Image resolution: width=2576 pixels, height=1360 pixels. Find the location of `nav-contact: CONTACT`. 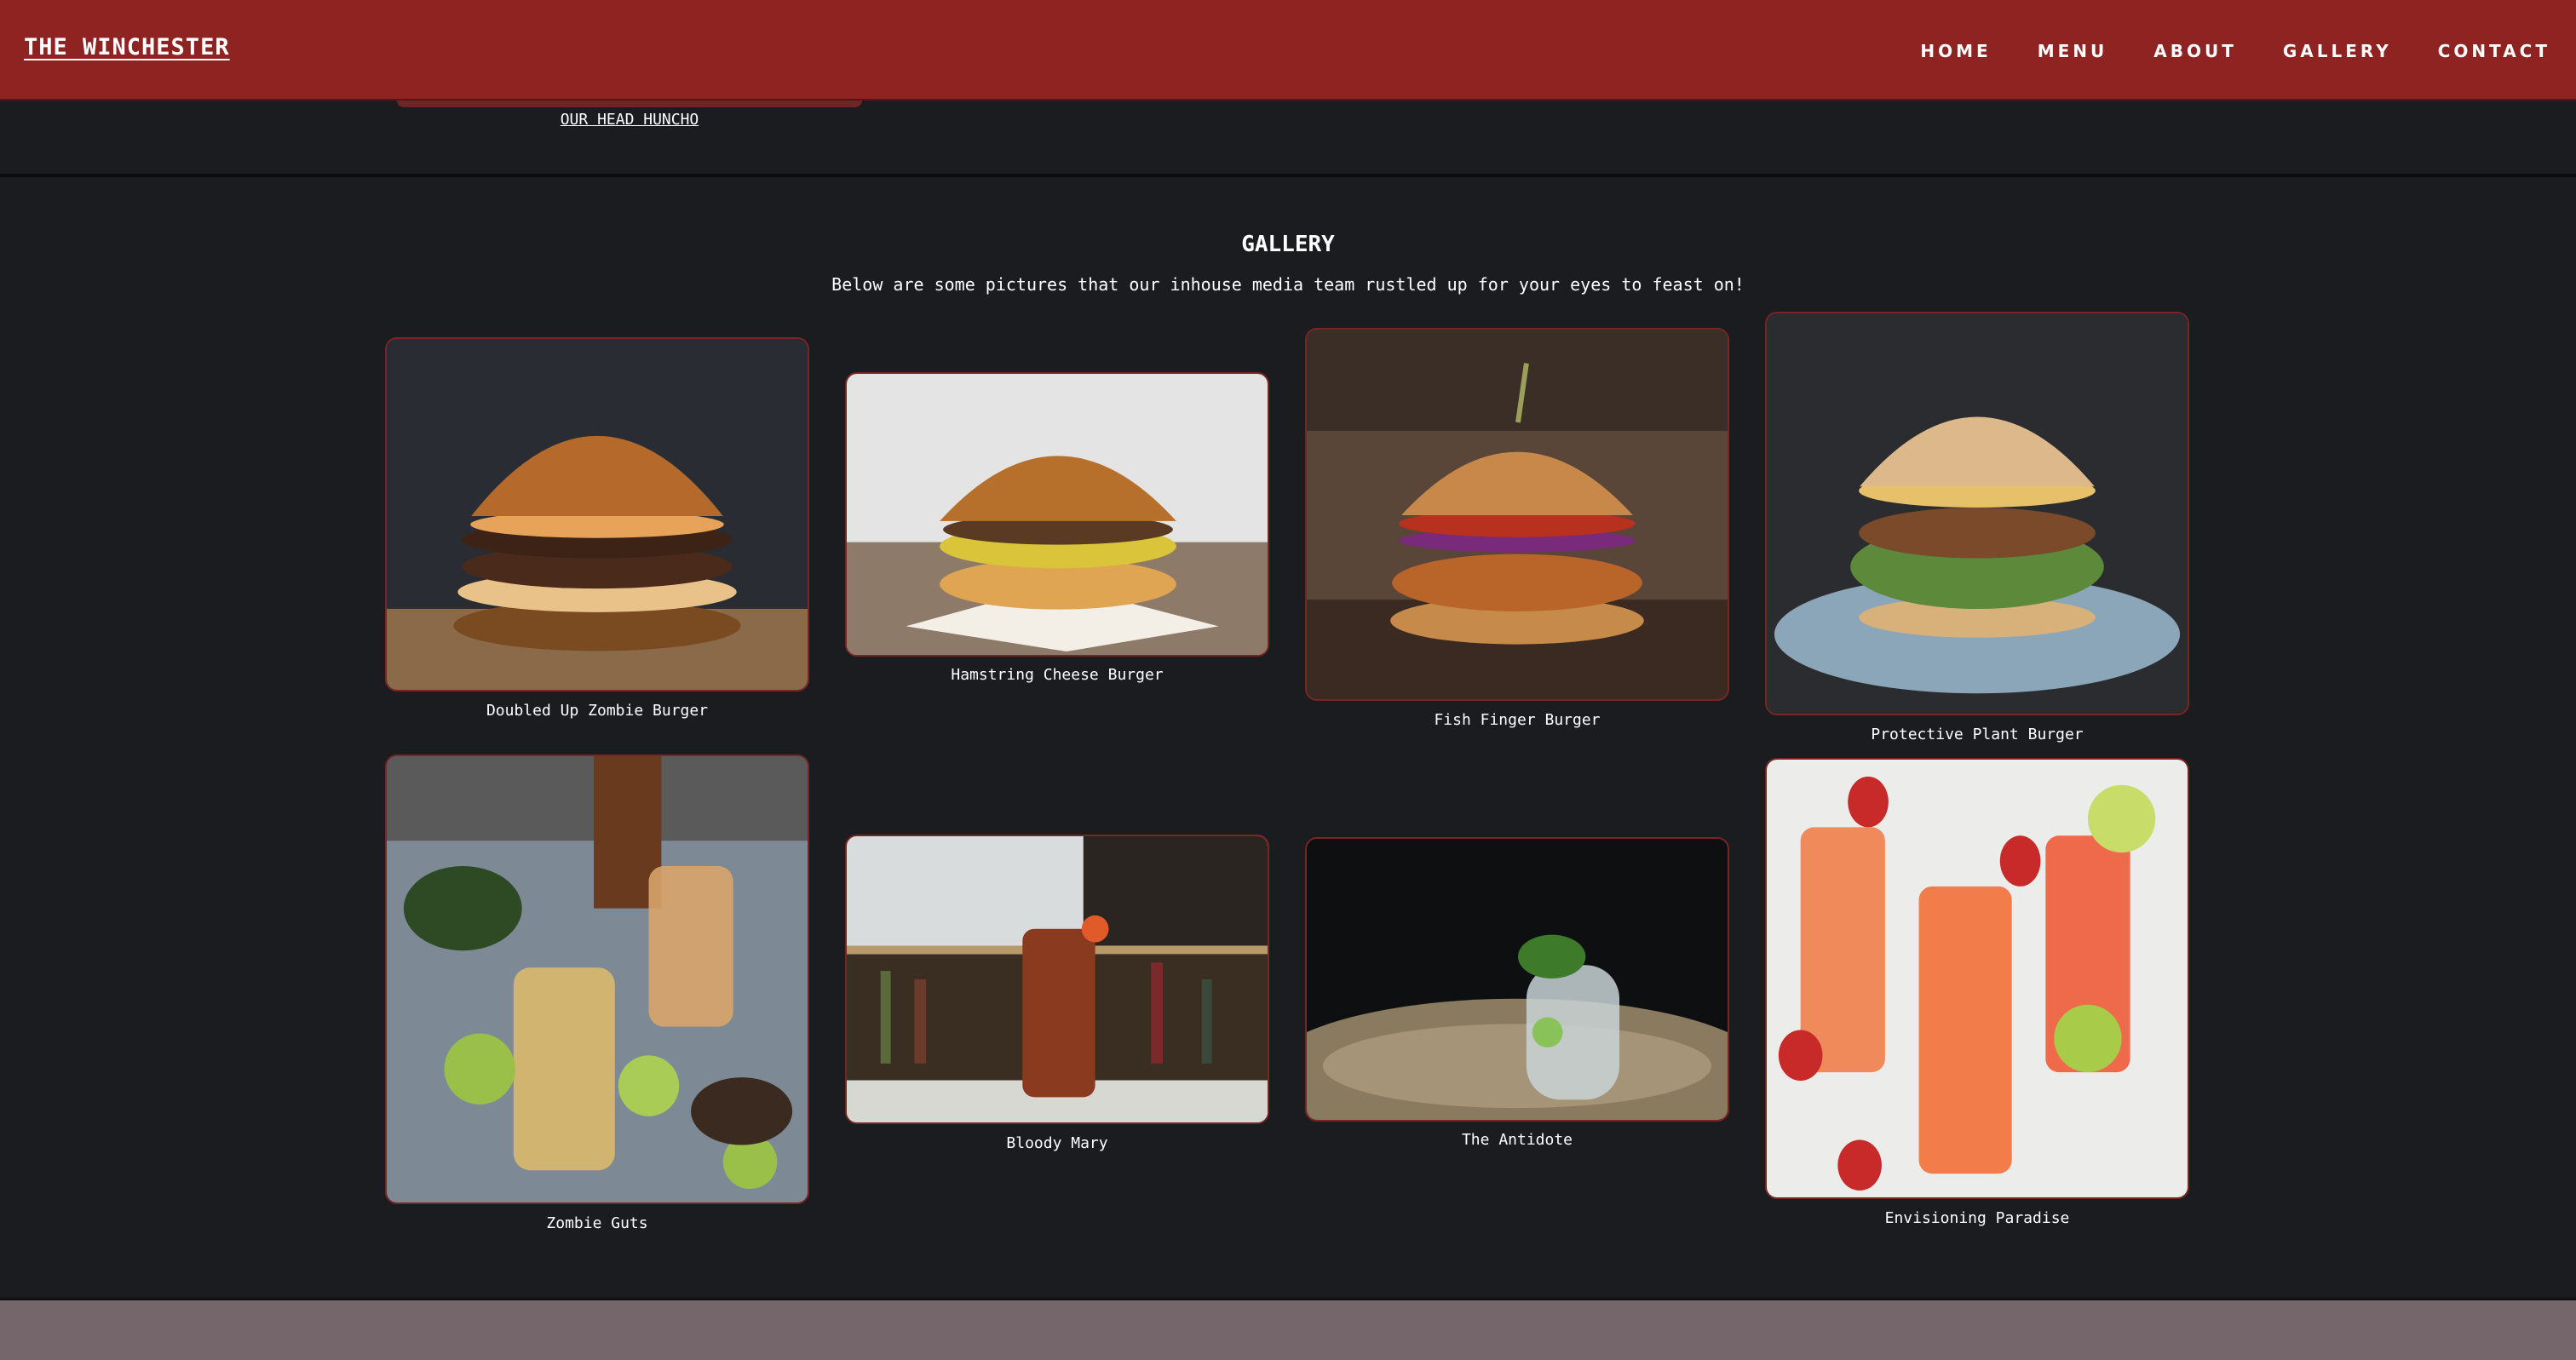

nav-contact: CONTACT is located at coordinates (2494, 51).